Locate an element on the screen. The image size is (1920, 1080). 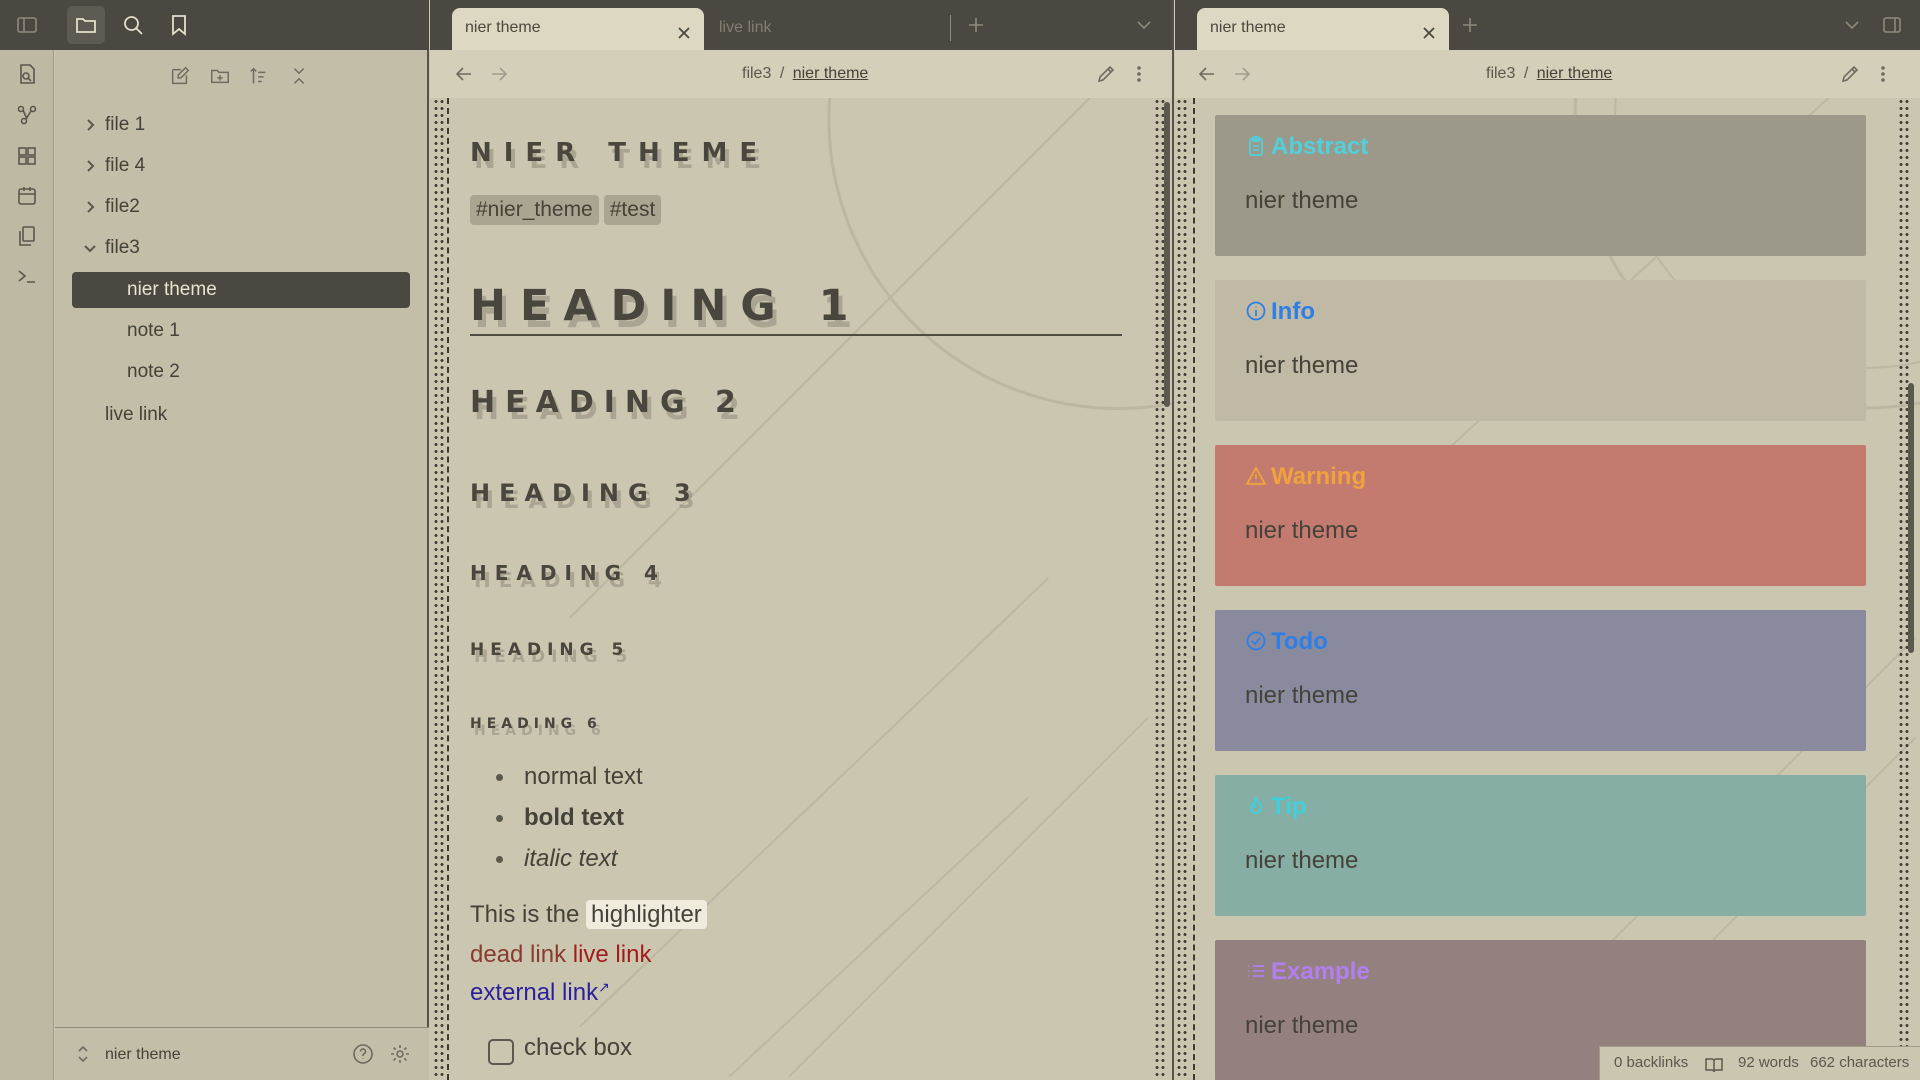
callout-warning: Warning nier theme is located at coordinates (1540, 515).